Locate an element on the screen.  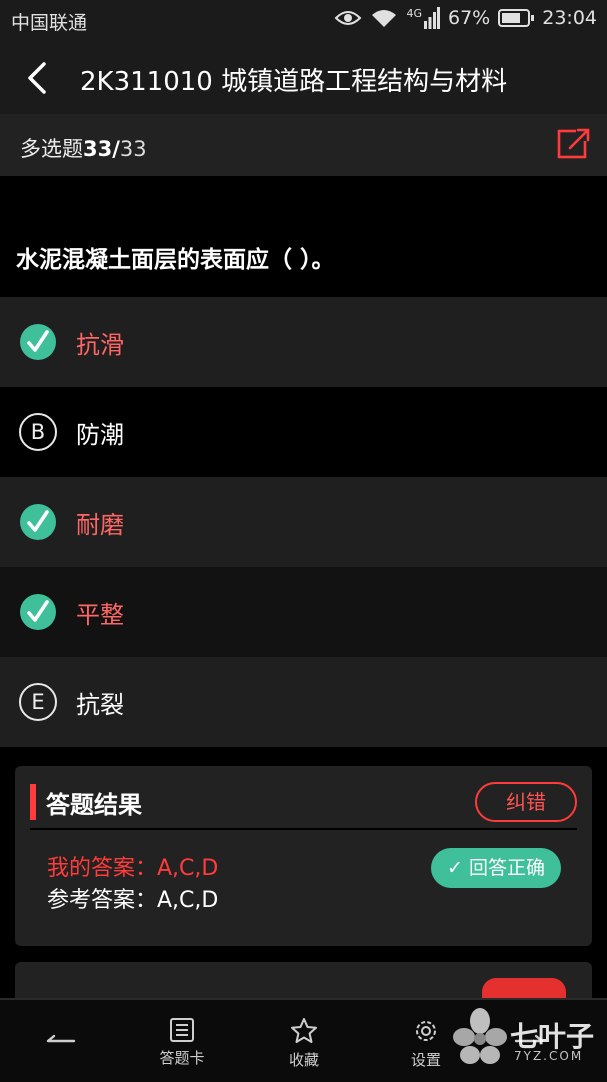
question-progress: 多选题33/33 is located at coordinates (83, 148).